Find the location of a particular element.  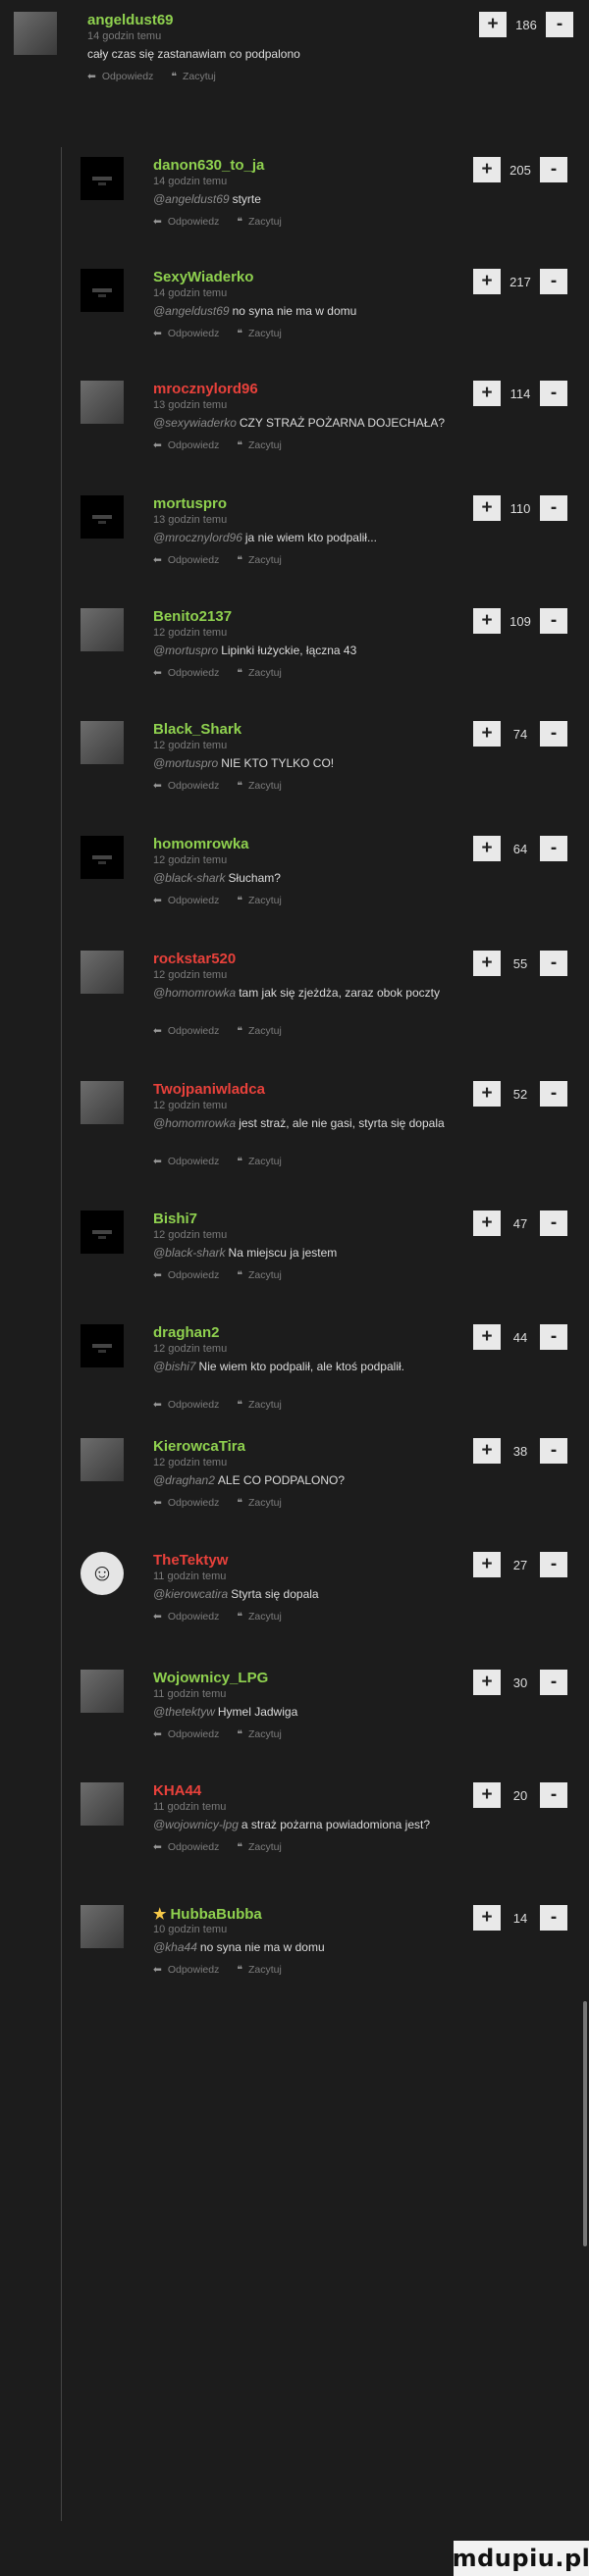

username: rockstar520 is located at coordinates (195, 959).